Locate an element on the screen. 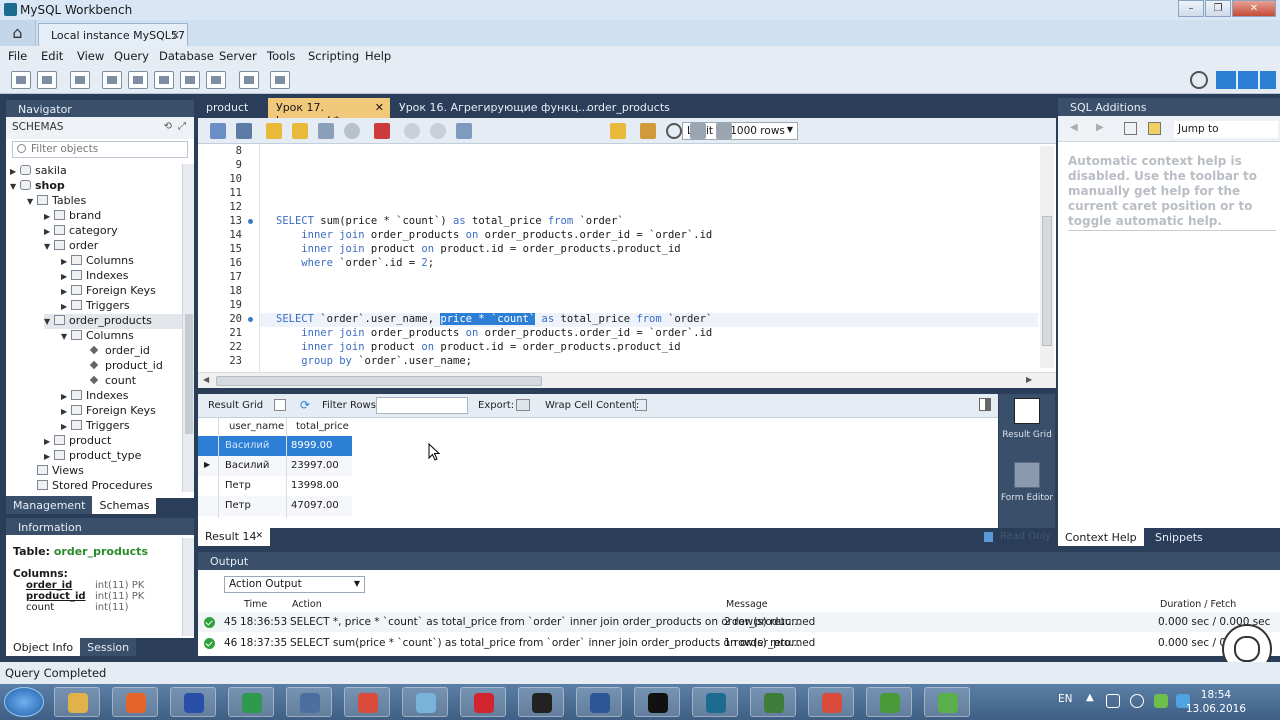 Image resolution: width=1280 pixels, height=720 pixels. menu-database: Database is located at coordinates (186, 56).